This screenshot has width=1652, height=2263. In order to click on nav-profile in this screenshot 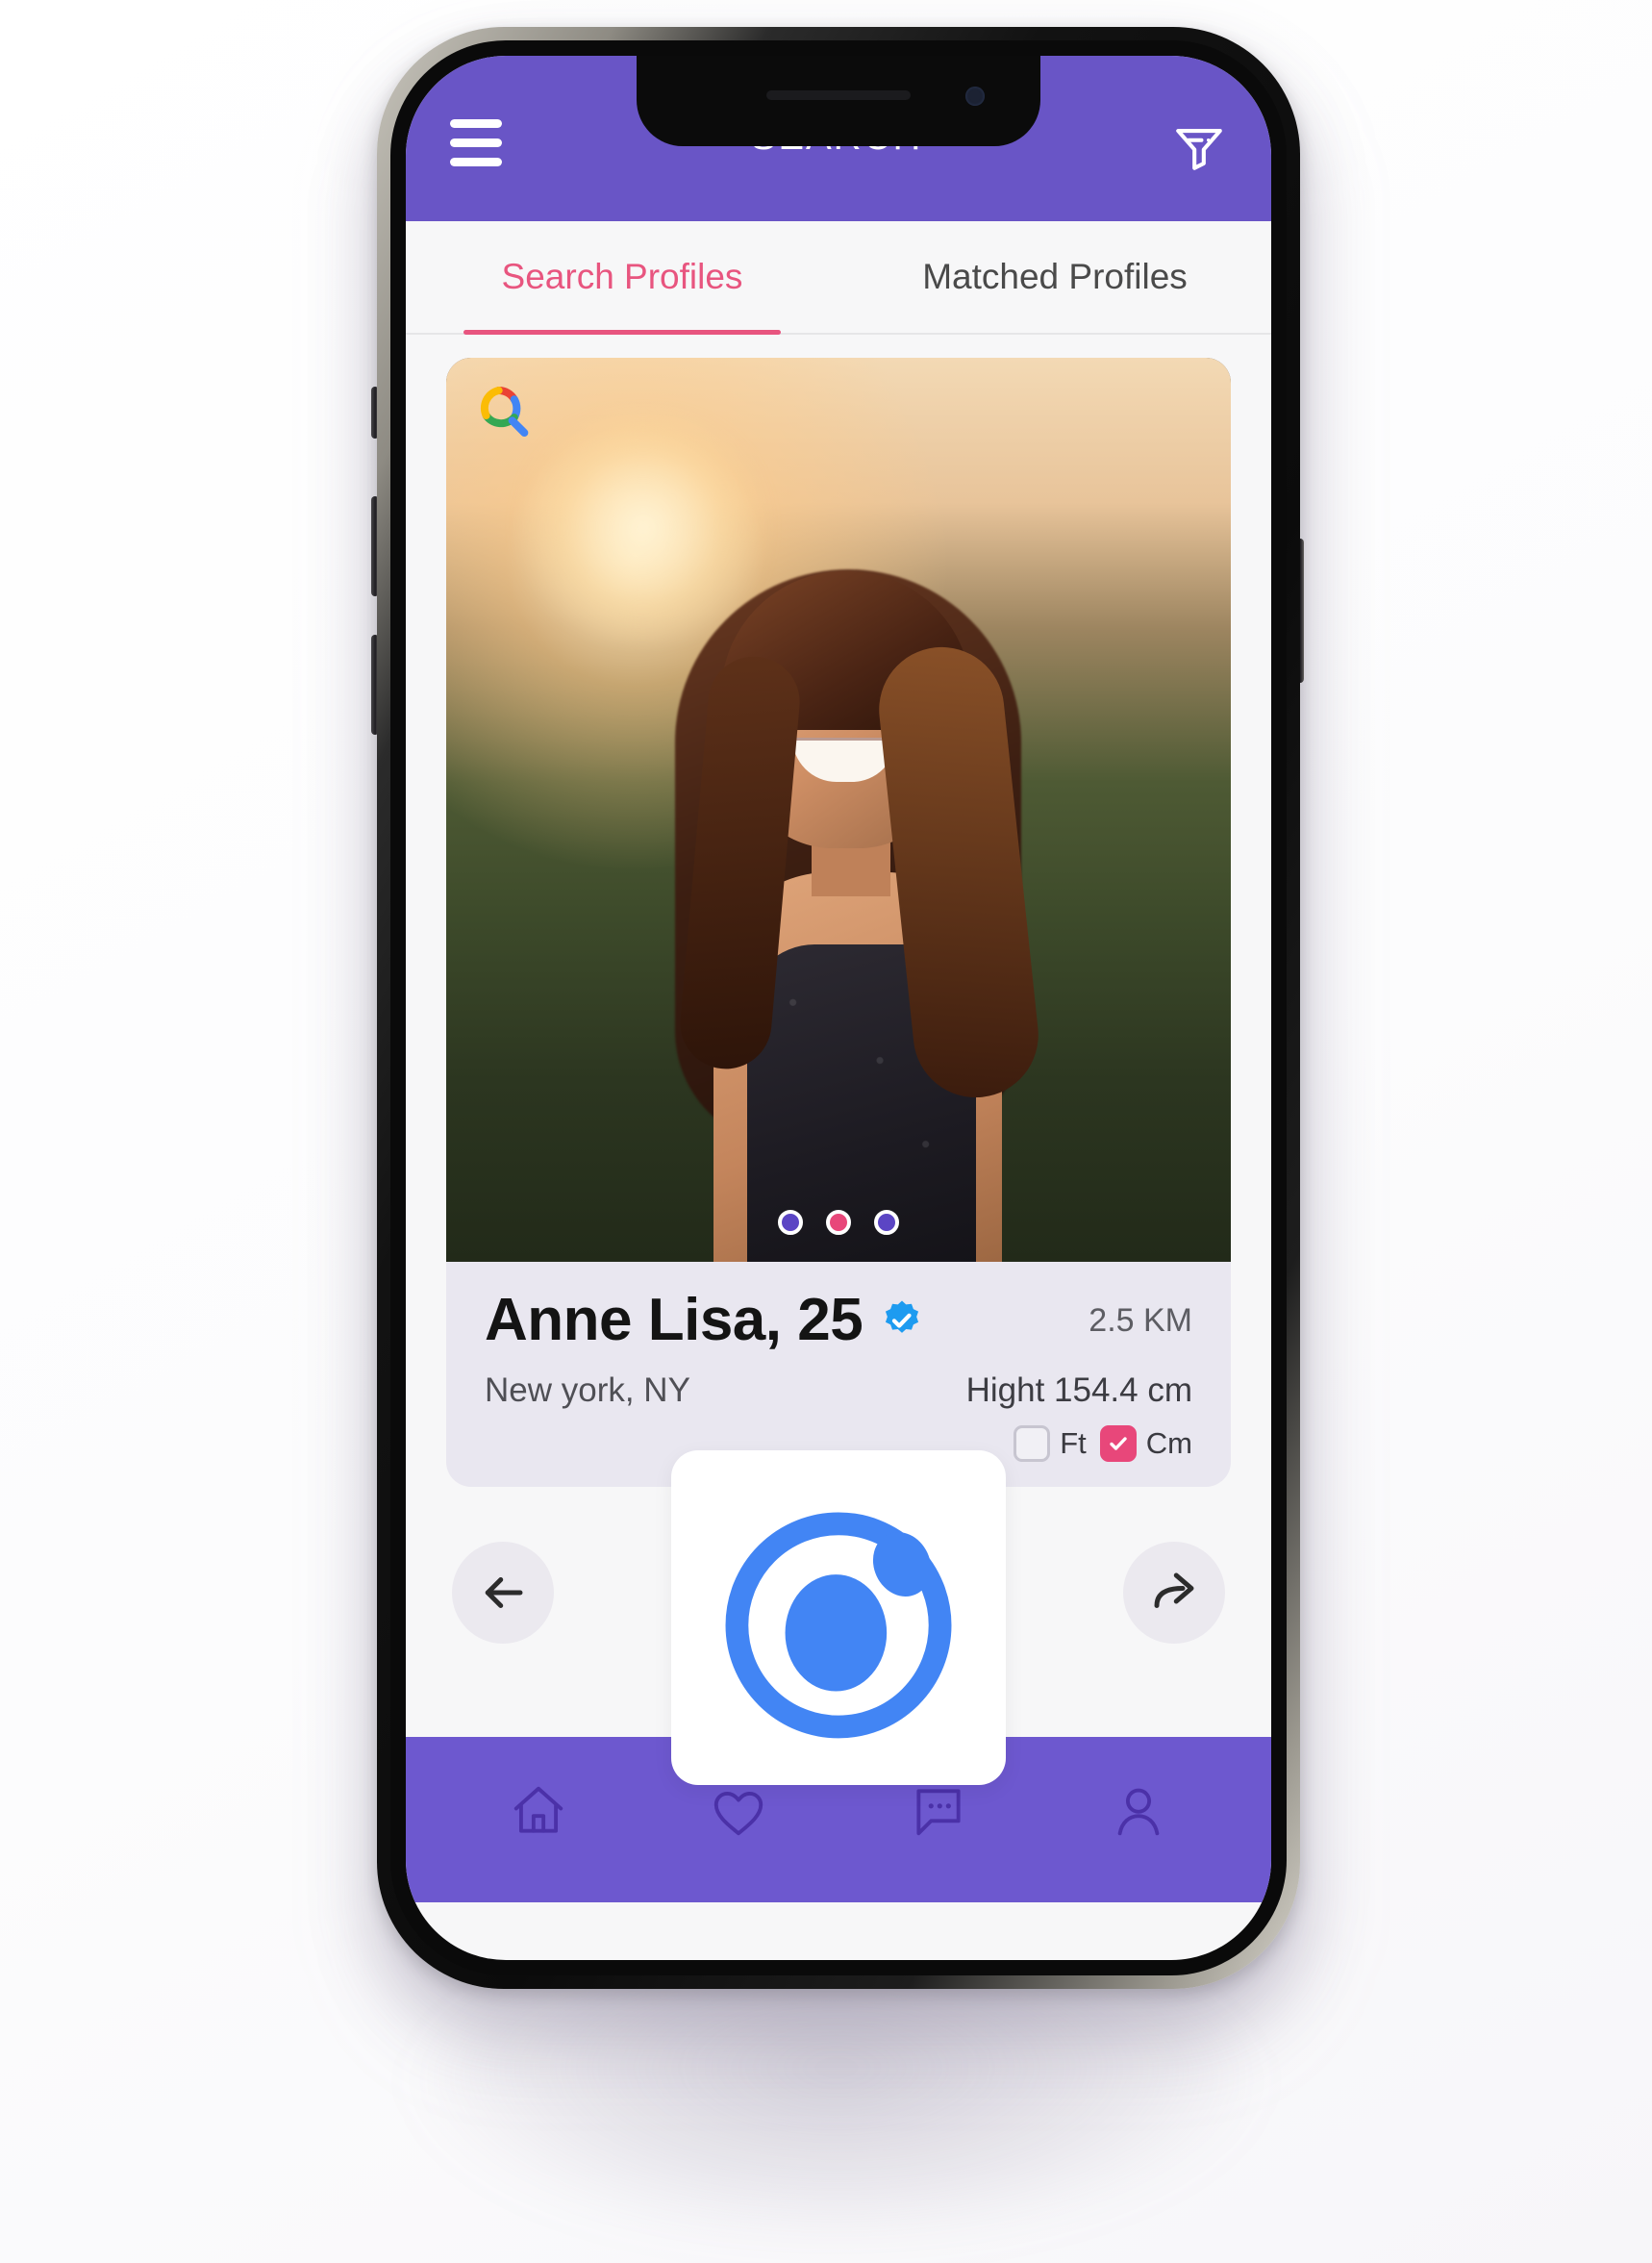, I will do `click(1138, 1811)`.